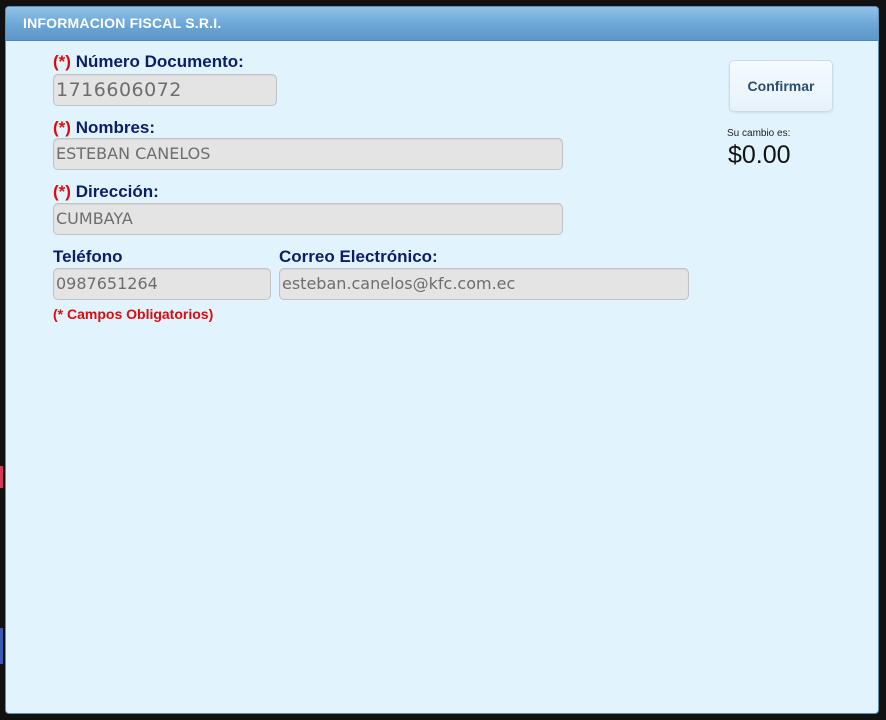 This screenshot has height=720, width=886. Describe the element at coordinates (165, 90) in the screenshot. I see `documento-field: 1716606072` at that location.